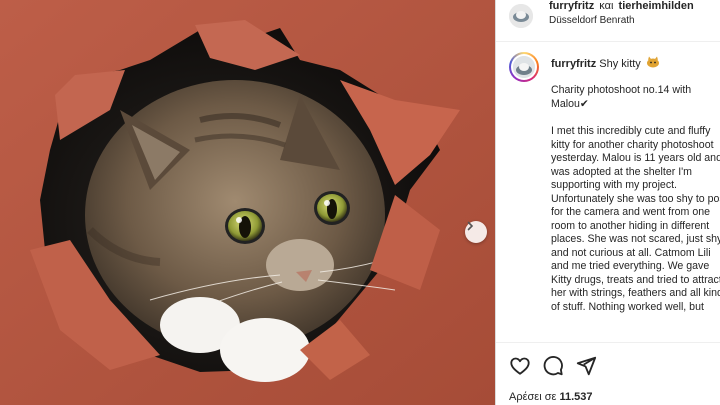 This screenshot has width=720, height=405. What do you see at coordinates (476, 232) in the screenshot?
I see `next-photo-button` at bounding box center [476, 232].